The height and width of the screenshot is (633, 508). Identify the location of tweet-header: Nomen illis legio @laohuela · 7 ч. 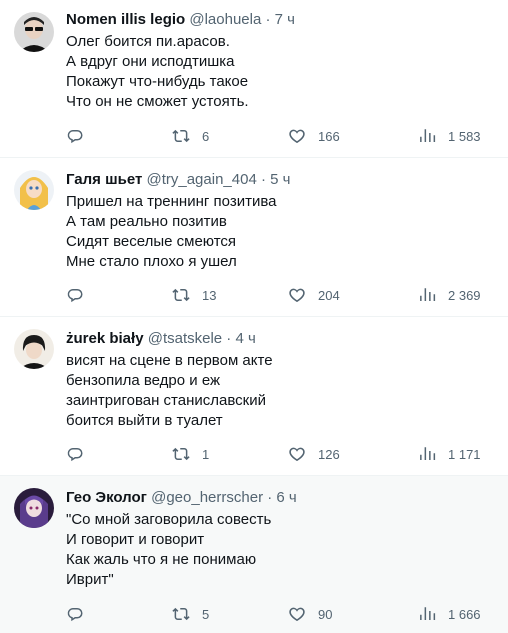
(281, 20).